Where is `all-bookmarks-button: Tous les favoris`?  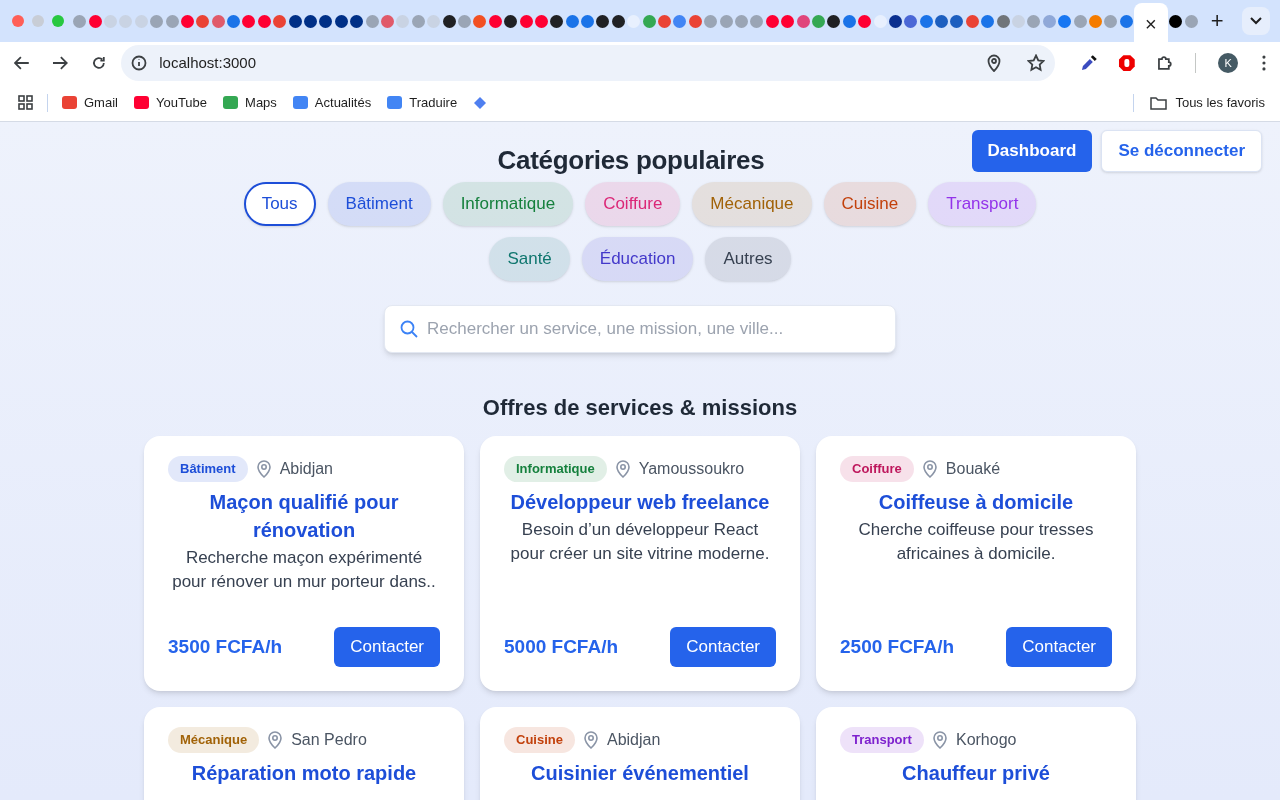
all-bookmarks-button: Tous les favoris is located at coordinates (1207, 102).